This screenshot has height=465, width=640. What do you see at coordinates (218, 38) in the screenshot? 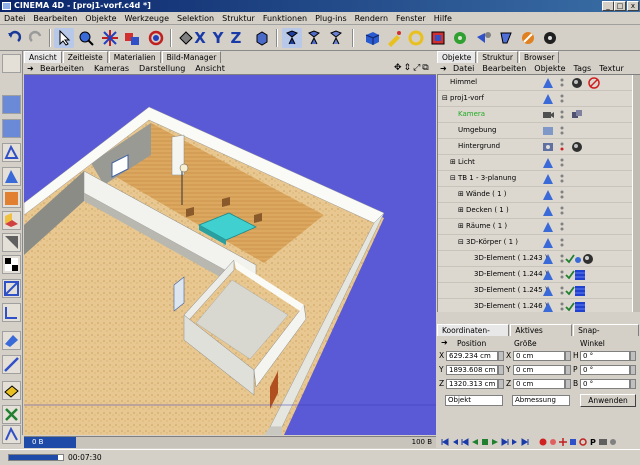
I see `y-axis-lock: Y` at bounding box center [218, 38].